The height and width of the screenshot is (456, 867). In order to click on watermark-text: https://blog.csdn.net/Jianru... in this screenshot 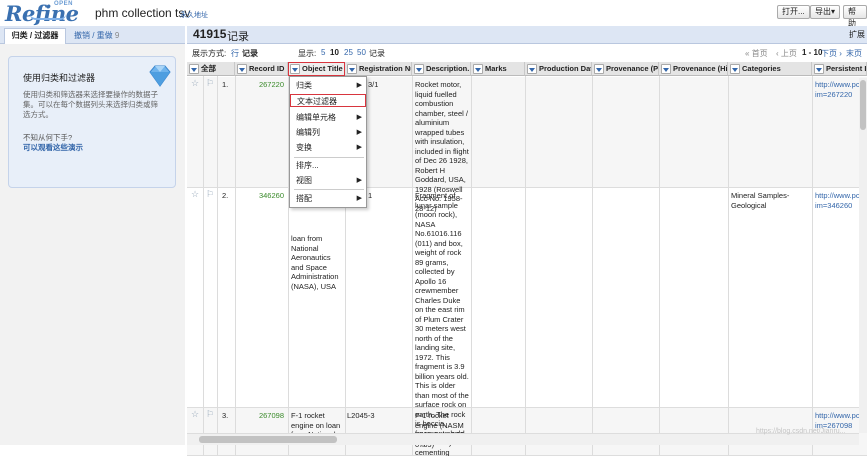, I will do `click(801, 431)`.